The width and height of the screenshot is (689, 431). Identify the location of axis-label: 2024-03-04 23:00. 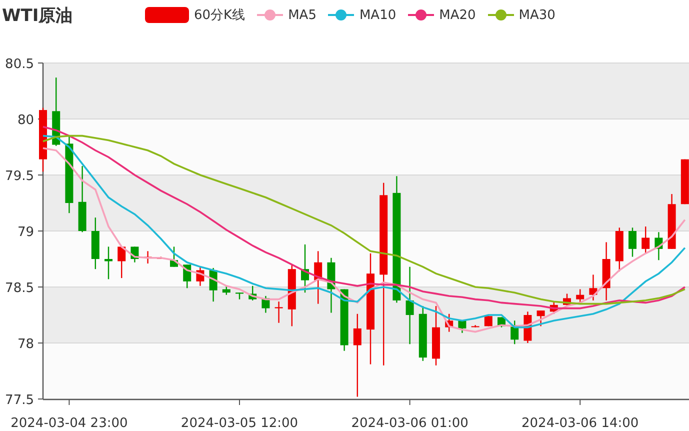
(69, 423).